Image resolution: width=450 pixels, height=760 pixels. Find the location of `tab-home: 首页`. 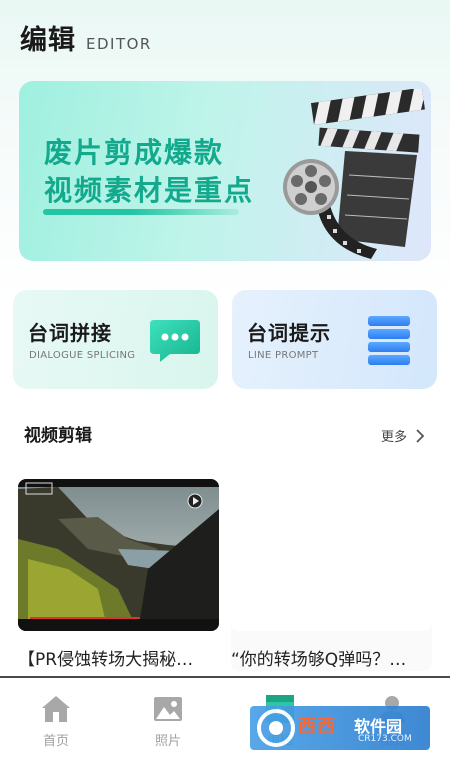

tab-home: 首页 is located at coordinates (56, 719).